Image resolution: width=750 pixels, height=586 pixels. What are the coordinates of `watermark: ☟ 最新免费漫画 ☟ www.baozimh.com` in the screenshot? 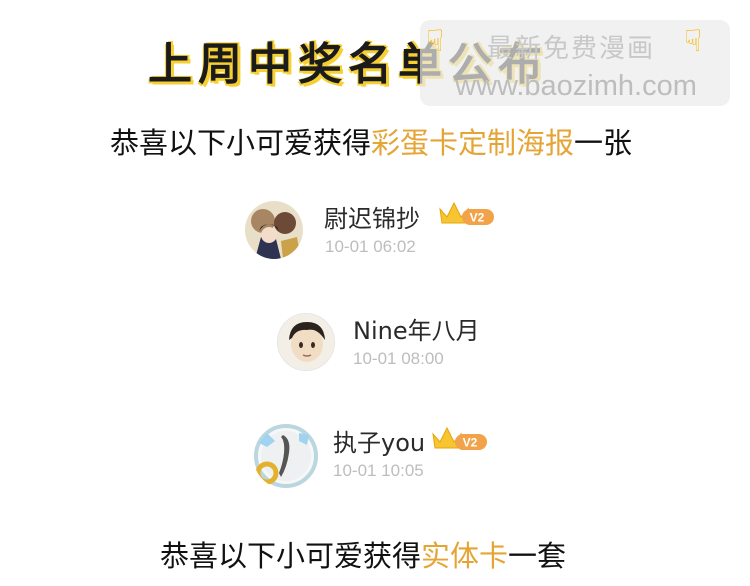 It's located at (575, 63).